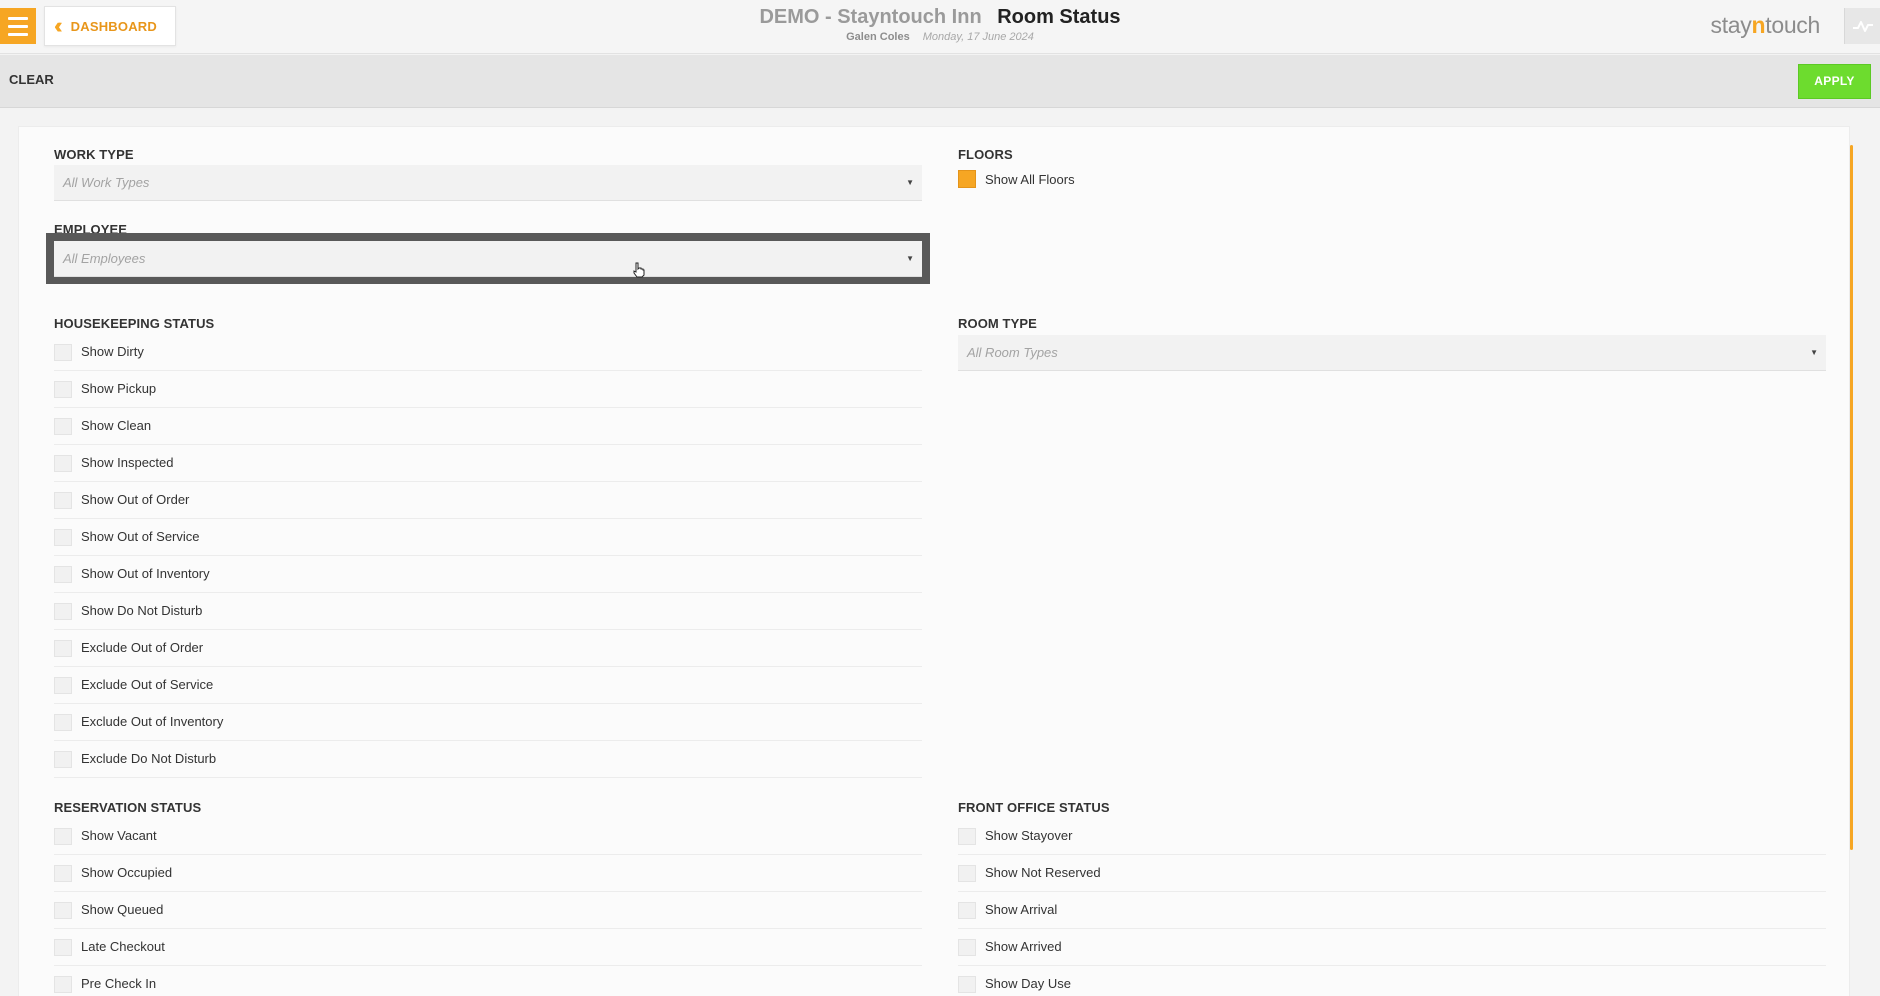 Image resolution: width=1880 pixels, height=996 pixels. I want to click on stayntouch-logo: stayntouch, so click(1765, 25).